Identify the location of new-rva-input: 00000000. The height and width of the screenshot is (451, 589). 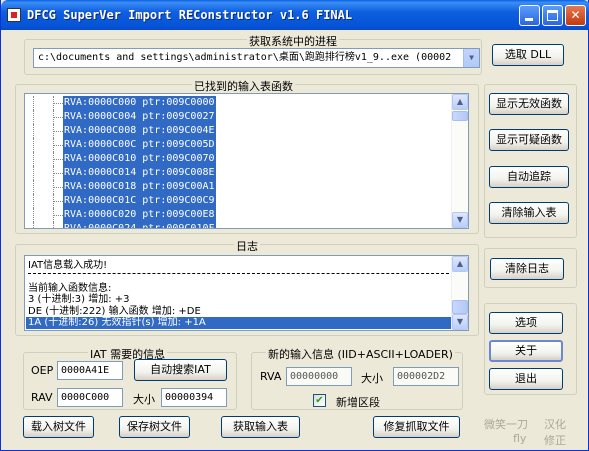
(319, 376).